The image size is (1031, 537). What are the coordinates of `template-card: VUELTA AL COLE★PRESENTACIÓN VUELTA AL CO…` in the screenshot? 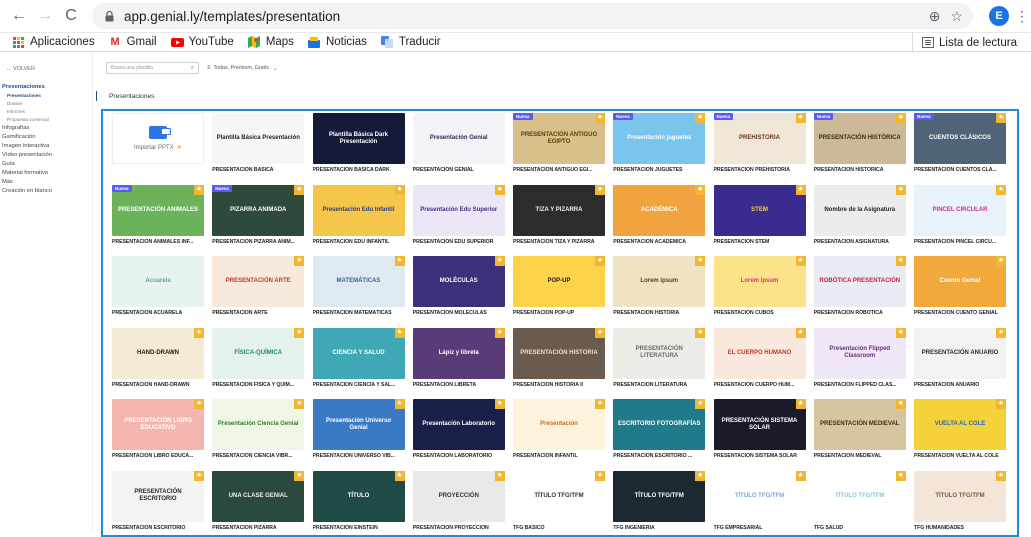 It's located at (960, 433).